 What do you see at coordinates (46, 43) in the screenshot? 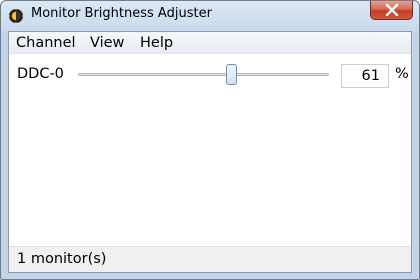
I see `menu-channel: Channel` at bounding box center [46, 43].